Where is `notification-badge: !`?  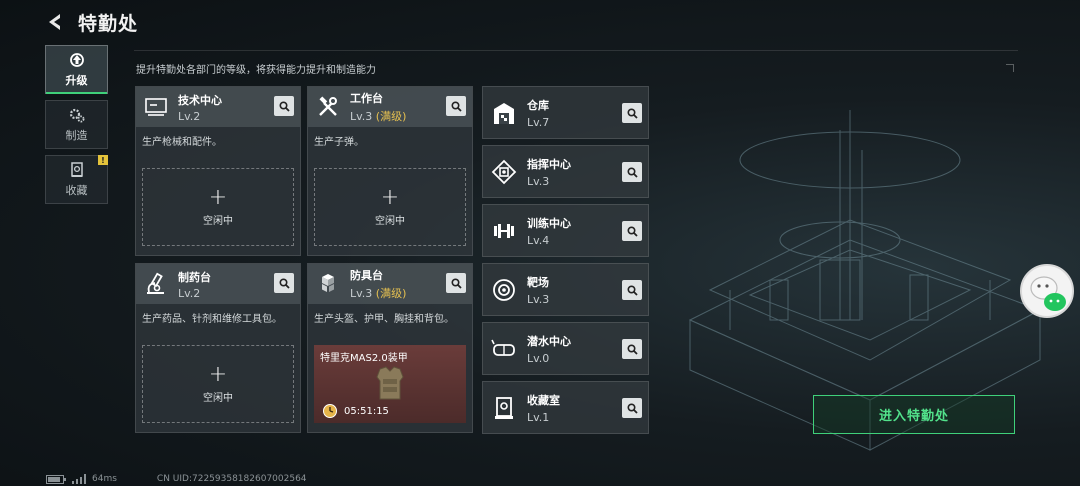 notification-badge: ! is located at coordinates (103, 160).